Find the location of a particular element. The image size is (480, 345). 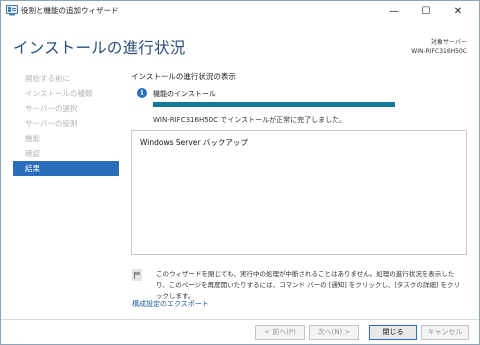

minimize-button: — is located at coordinates (394, 11).